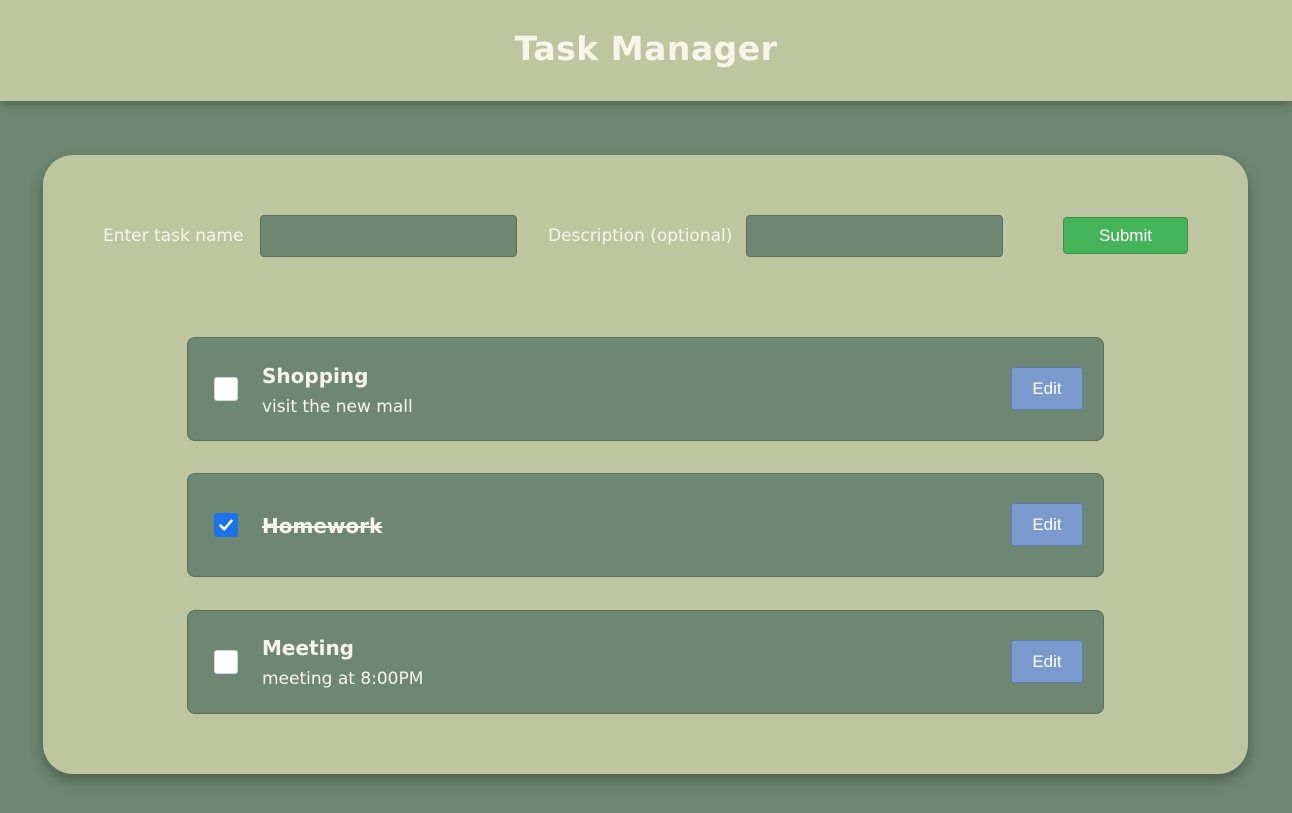 The height and width of the screenshot is (813, 1292). I want to click on task-title: Shopping, so click(315, 376).